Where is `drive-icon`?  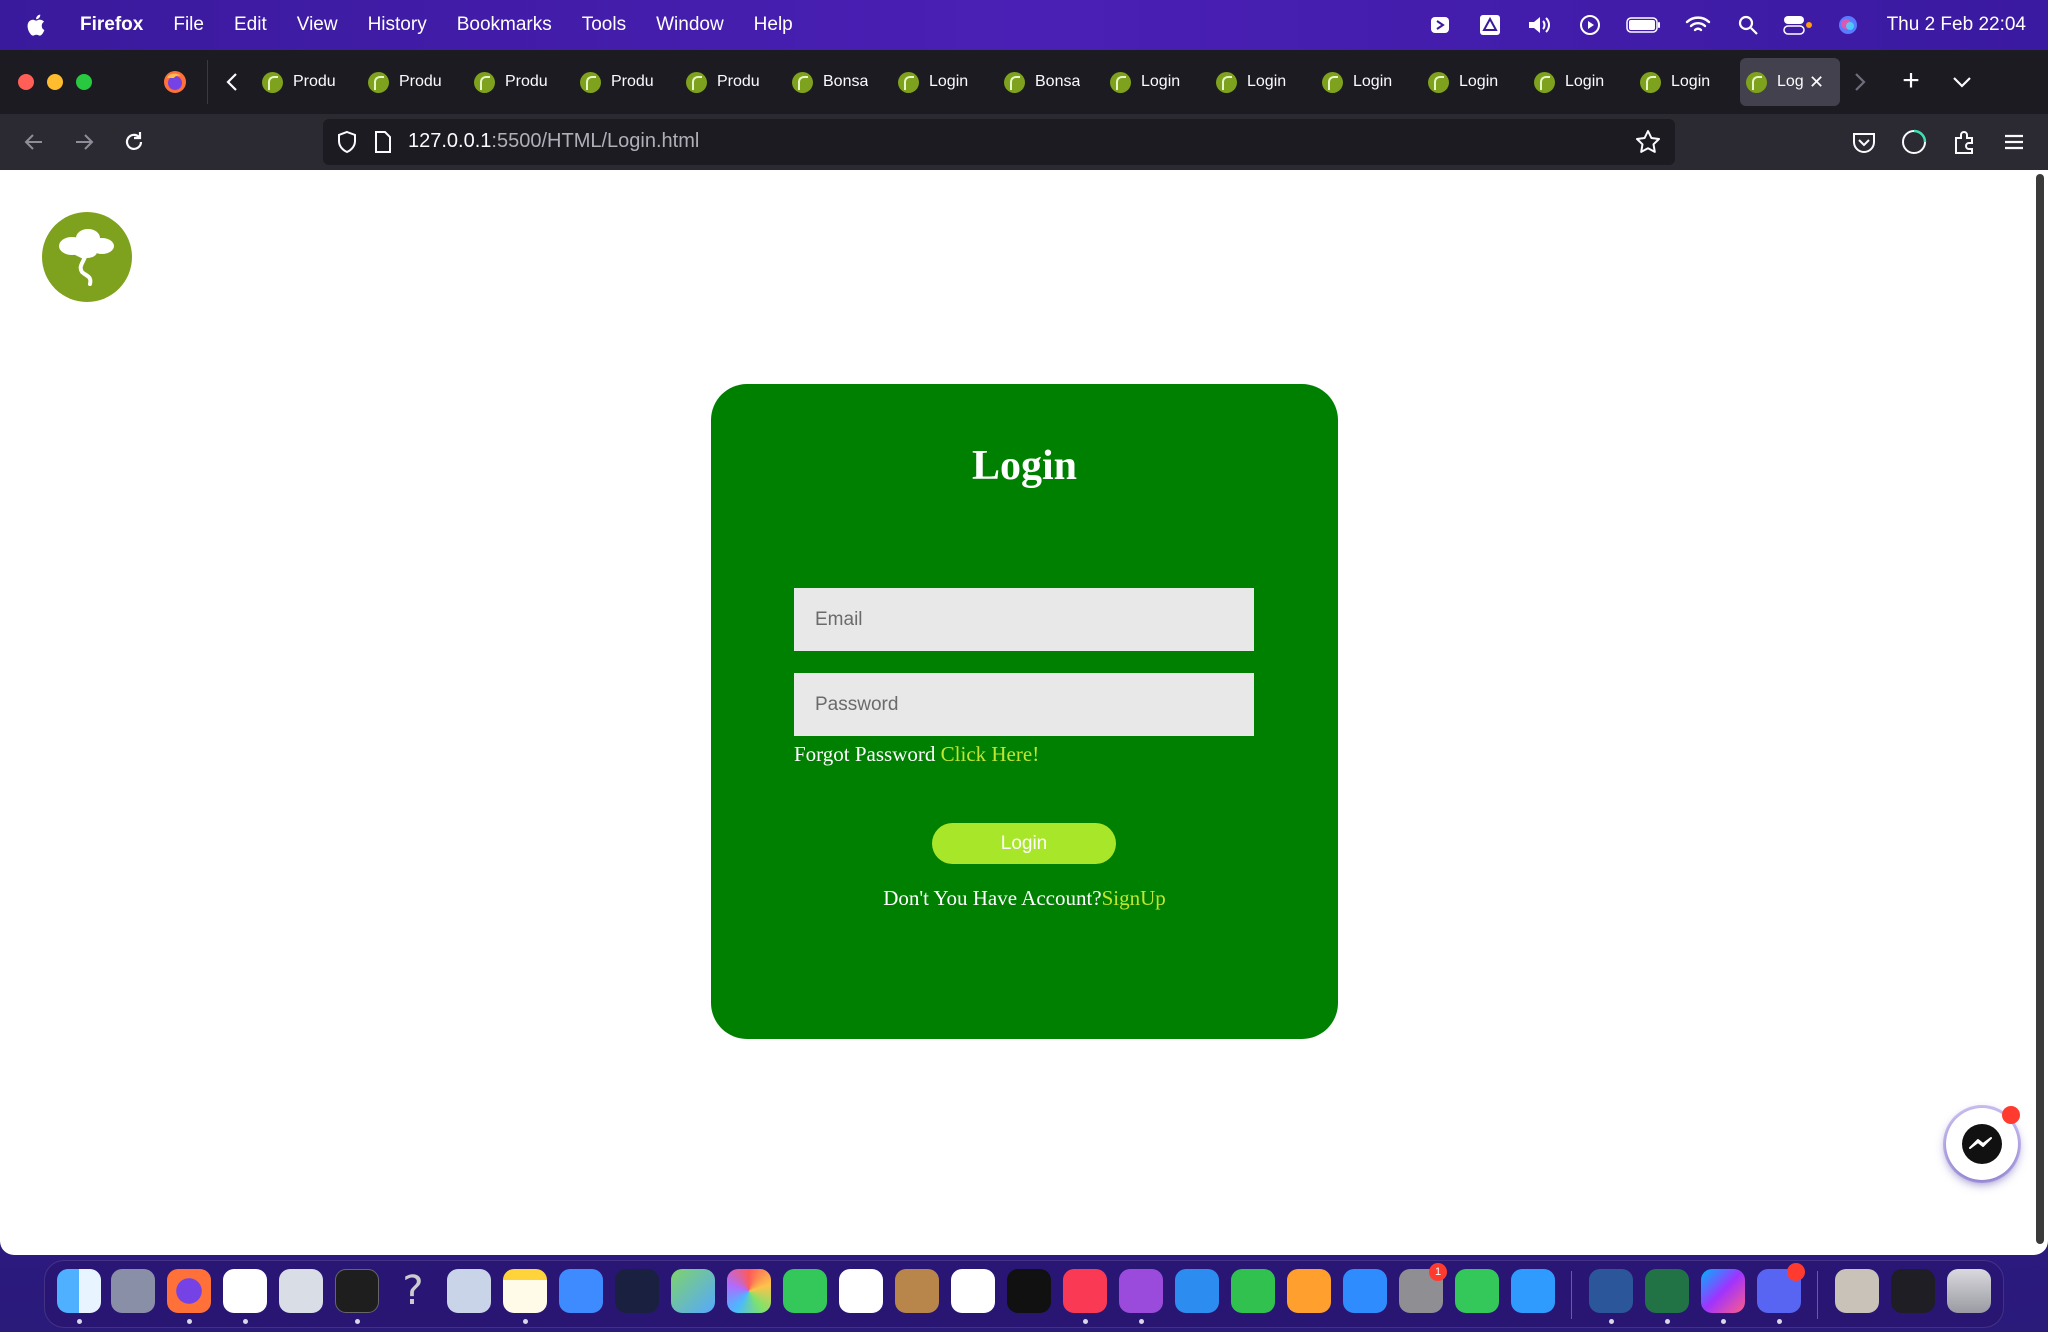 drive-icon is located at coordinates (1490, 25).